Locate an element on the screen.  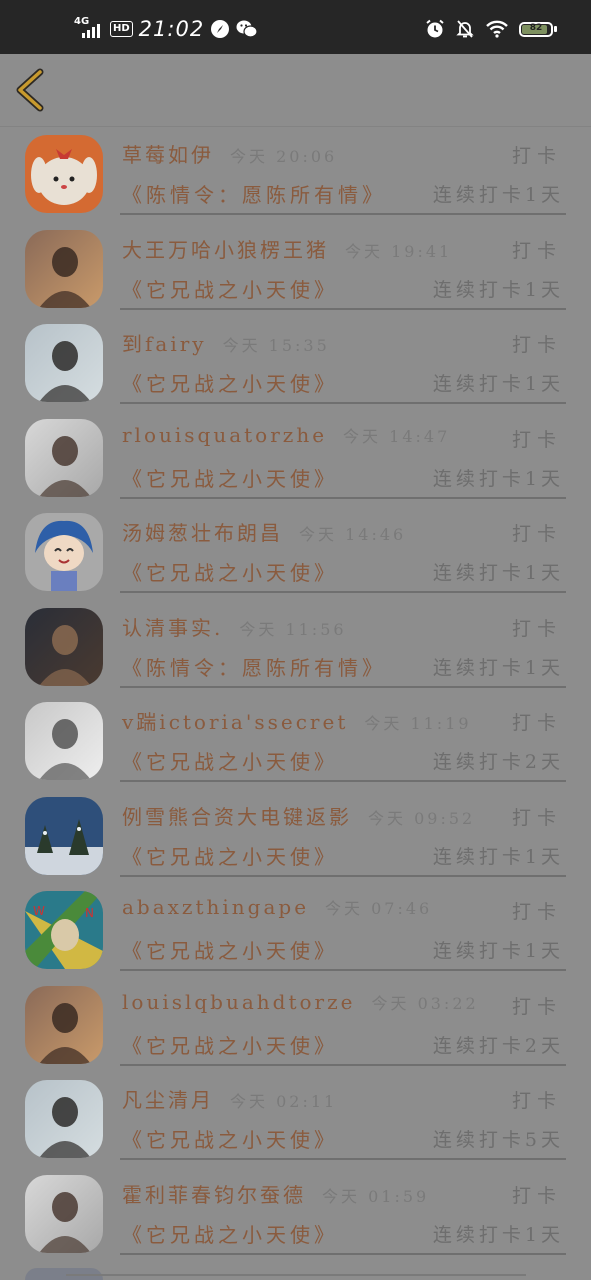
checkin-row: 认清事实. 今天 11:56 打卡《陈情令：愿陈所有情》 连续打卡1天 is located at coordinates (295, 647).